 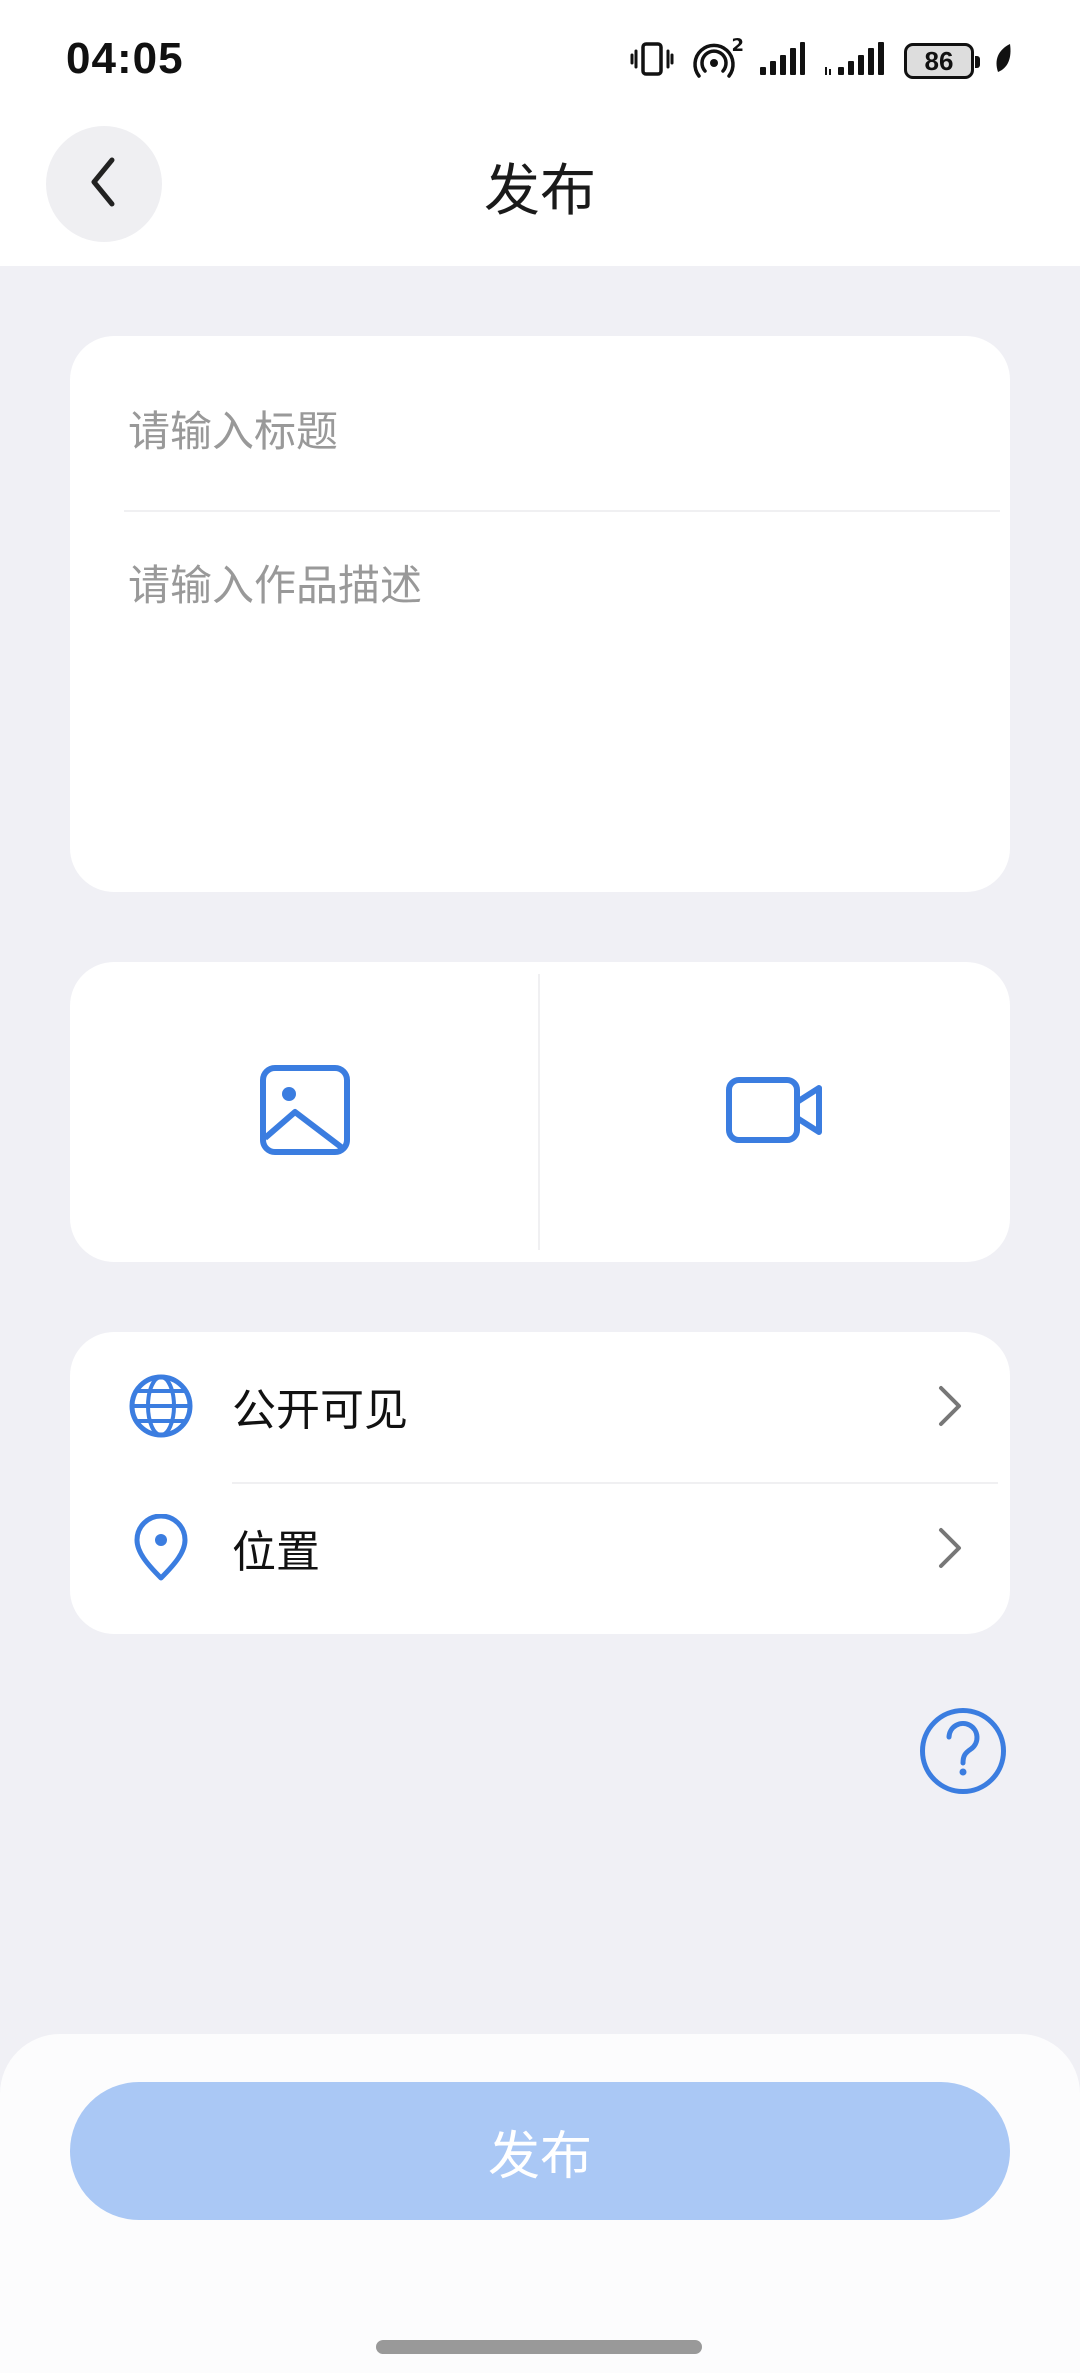 I want to click on location-label: 位置, so click(x=276, y=1552).